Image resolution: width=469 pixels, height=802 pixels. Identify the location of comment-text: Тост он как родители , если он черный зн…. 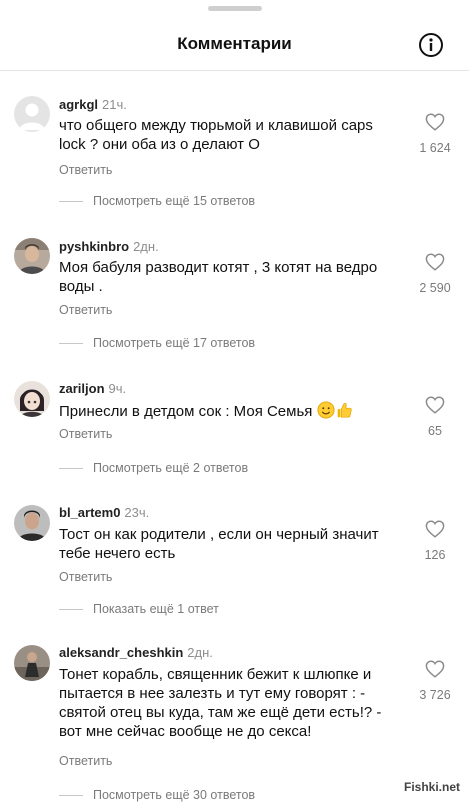
(219, 544).